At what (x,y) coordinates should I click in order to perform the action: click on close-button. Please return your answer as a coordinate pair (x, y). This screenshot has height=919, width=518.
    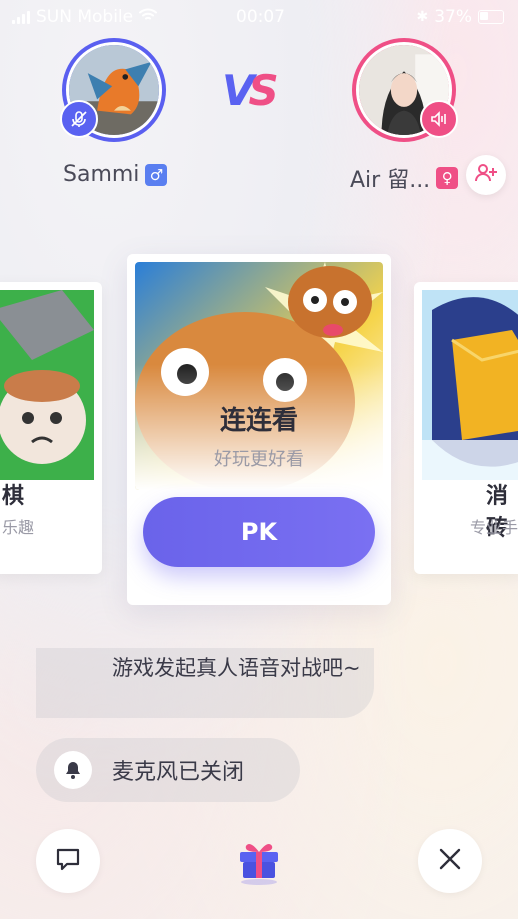
    Looking at the image, I should click on (450, 861).